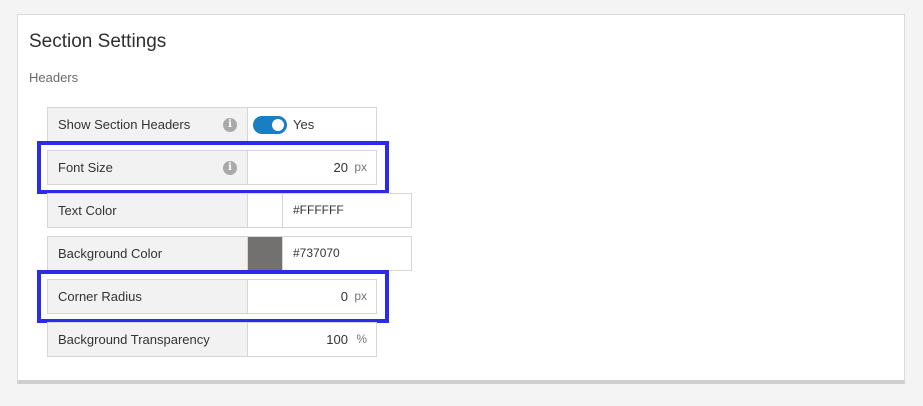 The width and height of the screenshot is (923, 406). What do you see at coordinates (344, 296) in the screenshot?
I see `corner-radius-value: 0` at bounding box center [344, 296].